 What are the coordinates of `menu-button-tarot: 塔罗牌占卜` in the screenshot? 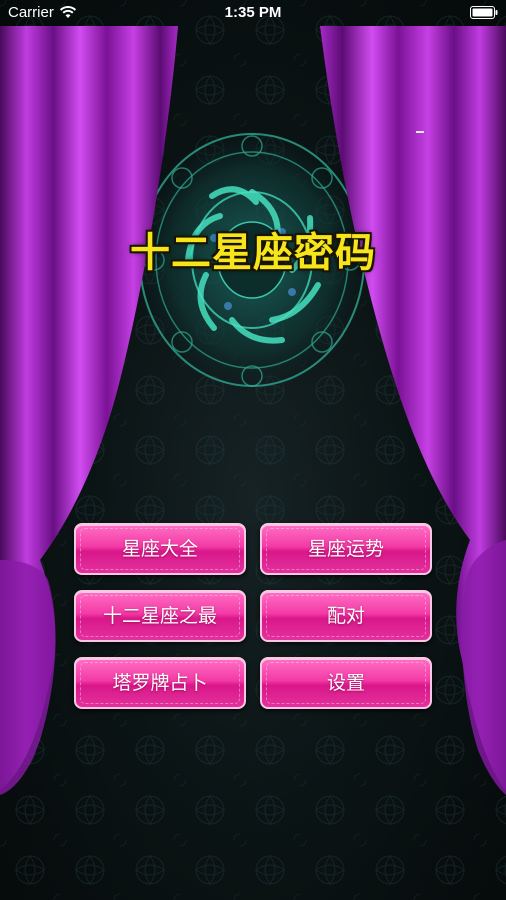 It's located at (160, 683).